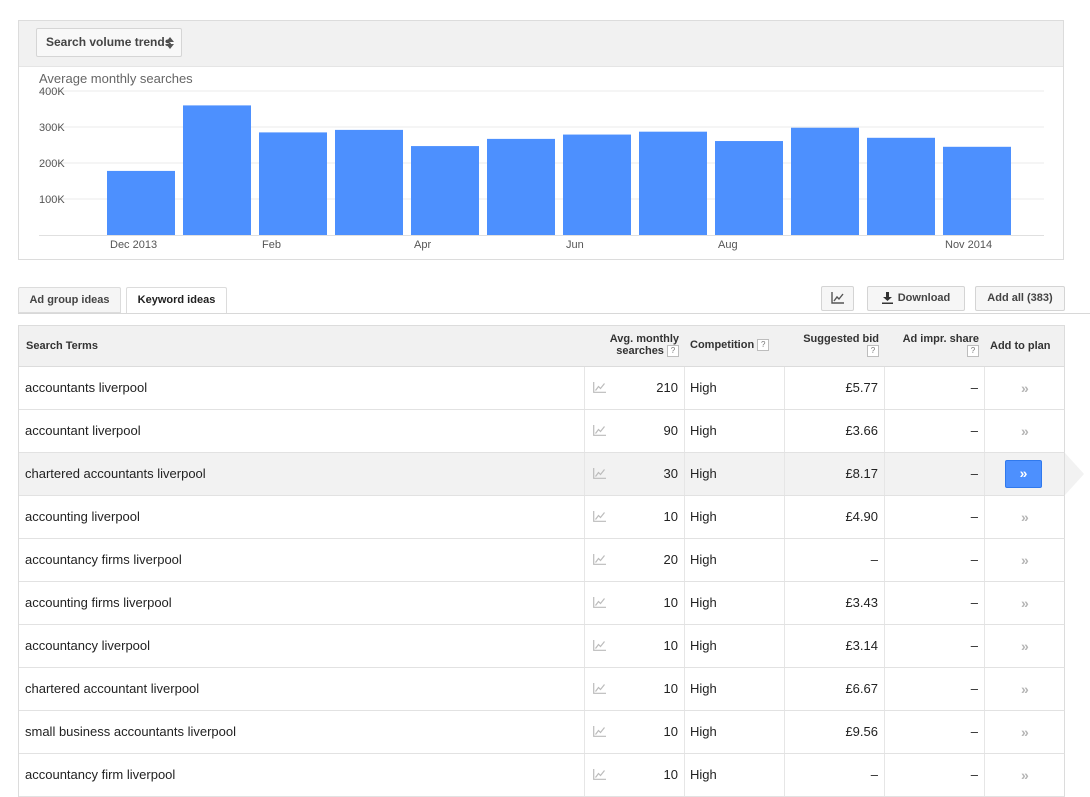  I want to click on search-term-cell: accountancy firms liverpool, so click(103, 559).